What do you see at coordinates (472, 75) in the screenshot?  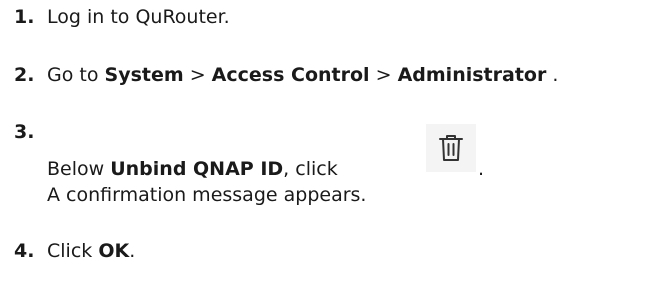 I see `menu-administrator: Administrator` at bounding box center [472, 75].